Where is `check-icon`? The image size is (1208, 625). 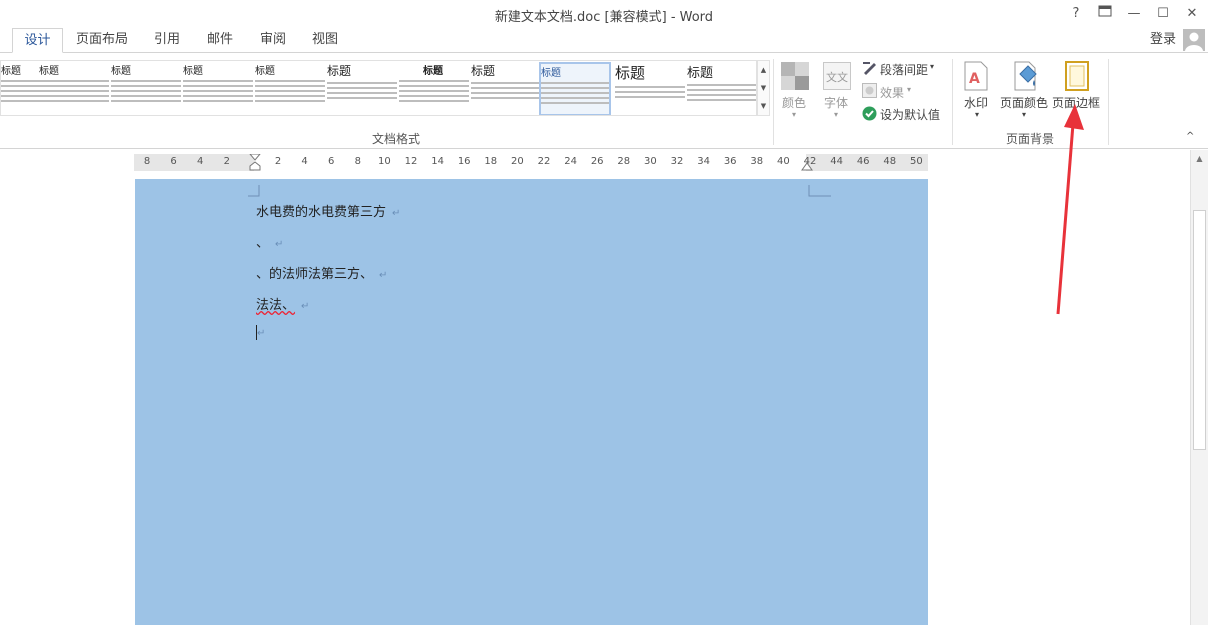 check-icon is located at coordinates (869, 115).